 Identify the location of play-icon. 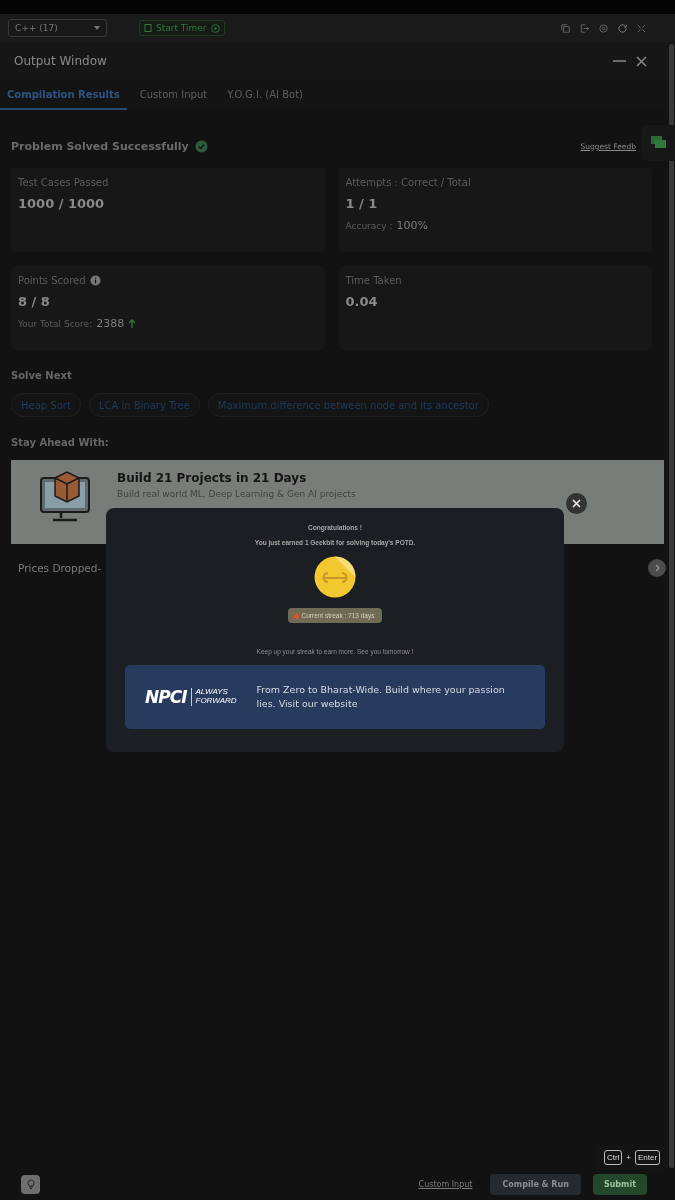
(215, 28).